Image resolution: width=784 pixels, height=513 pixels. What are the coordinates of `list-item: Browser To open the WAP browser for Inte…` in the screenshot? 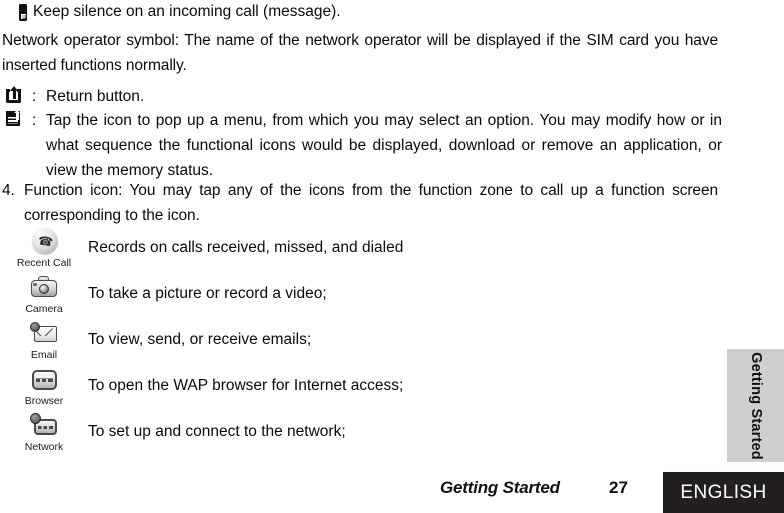 It's located at (360, 387).